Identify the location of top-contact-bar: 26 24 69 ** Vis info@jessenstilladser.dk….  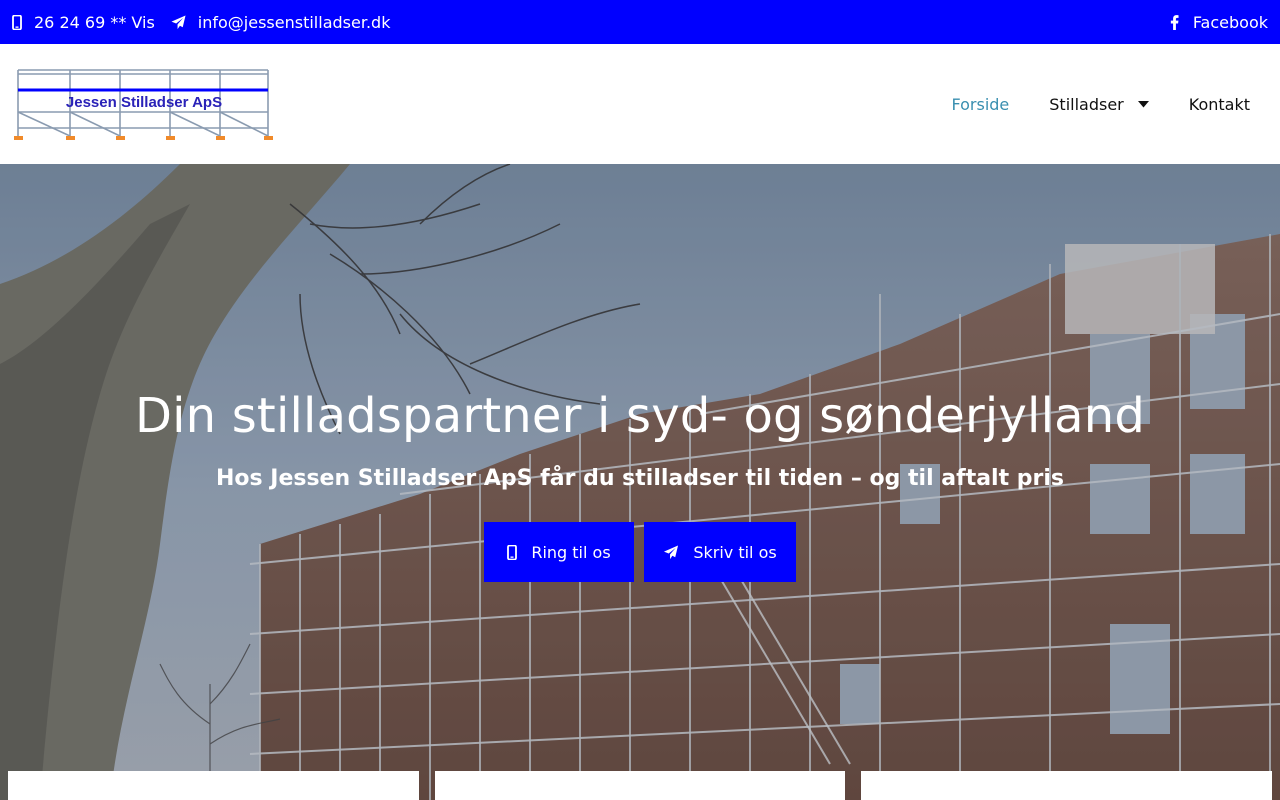
(640, 22).